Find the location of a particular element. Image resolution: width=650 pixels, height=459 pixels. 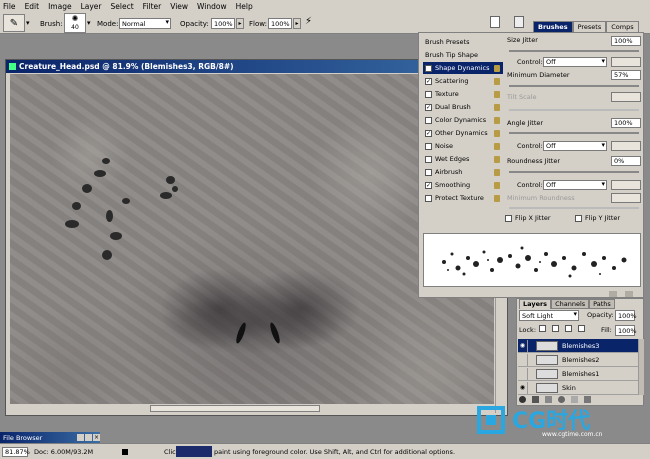

brush-option-noise: Noise is located at coordinates (463, 146).